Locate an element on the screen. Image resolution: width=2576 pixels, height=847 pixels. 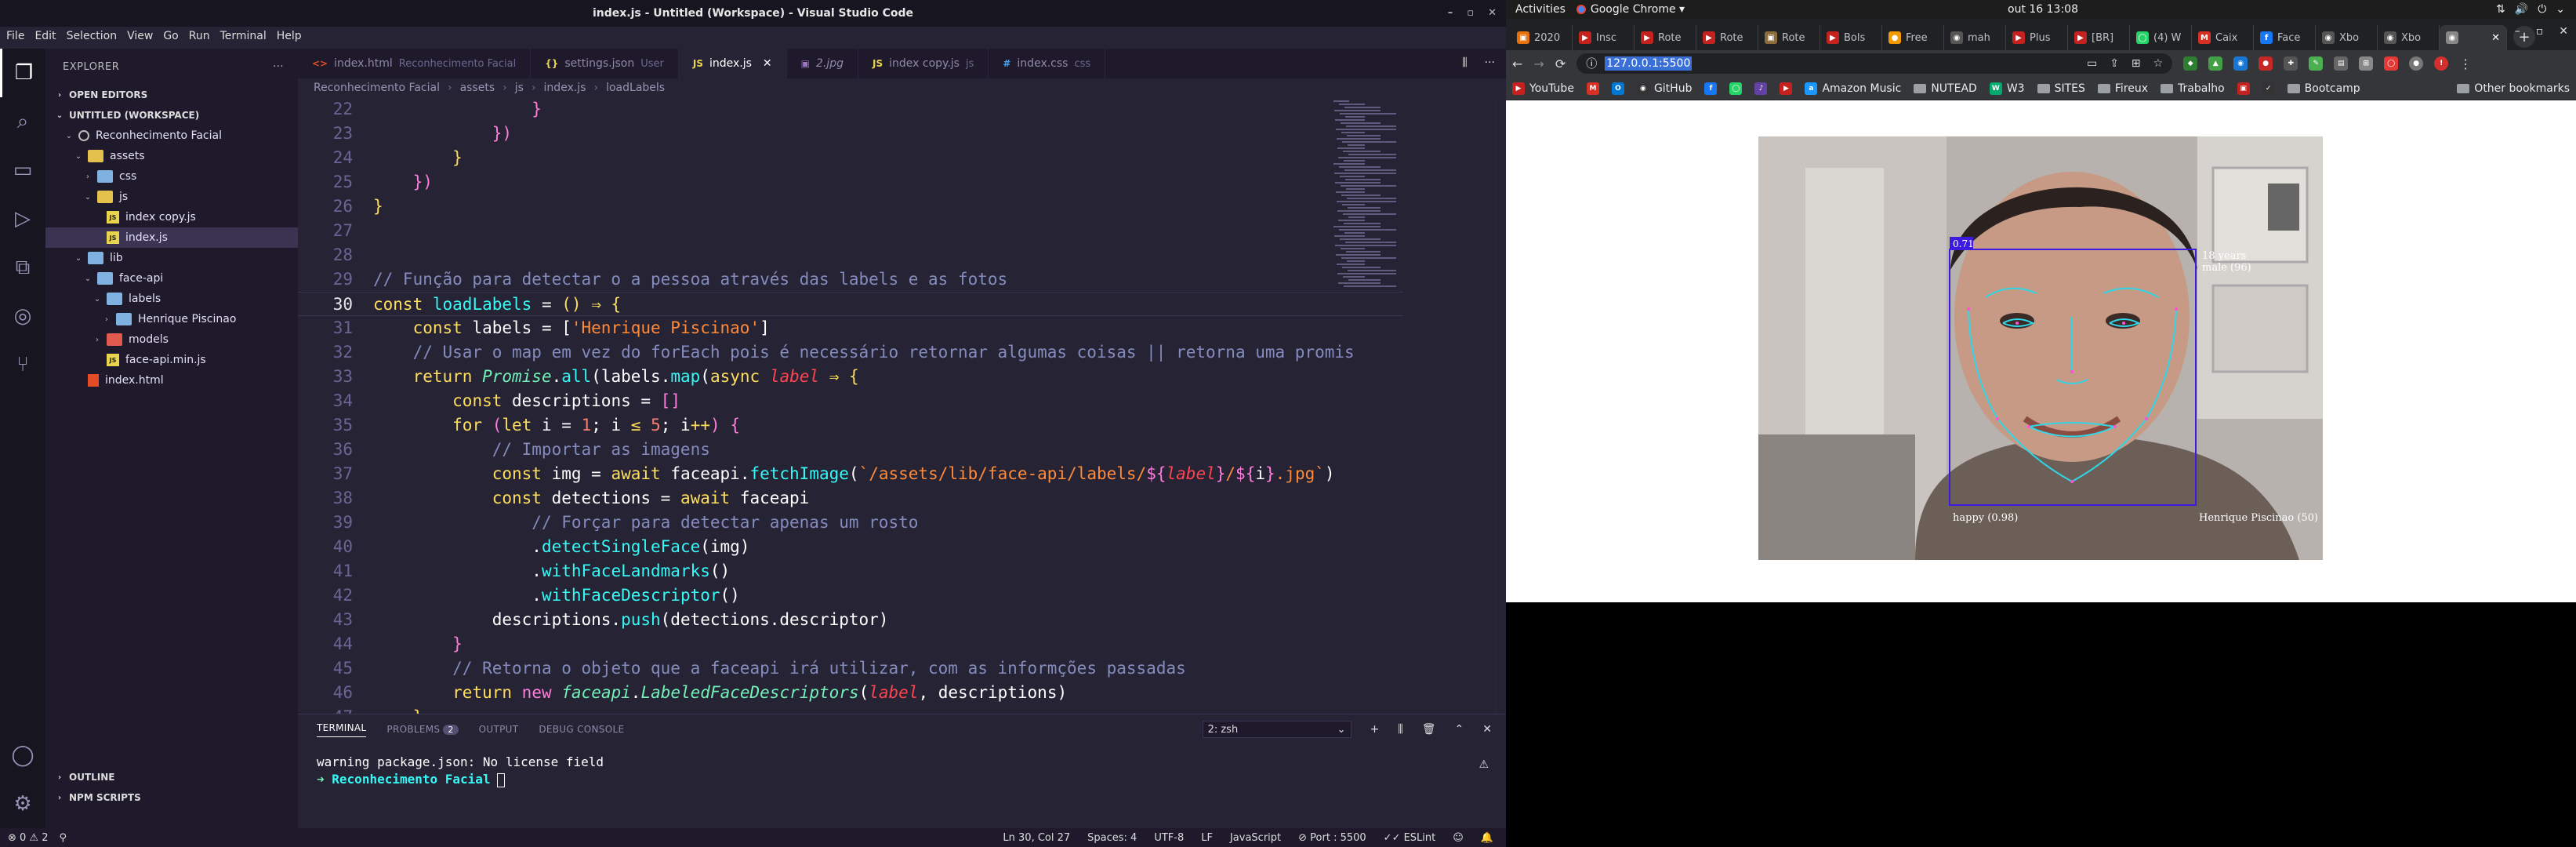
workspace-section: ⌄ UNTITLED (WORKSPACE) is located at coordinates (171, 115).